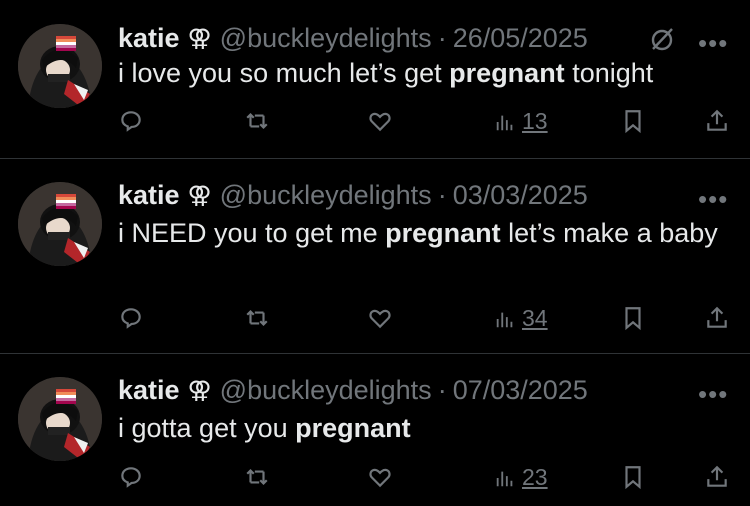 The height and width of the screenshot is (506, 750). Describe the element at coordinates (521, 318) in the screenshot. I see `views-button: 34` at that location.